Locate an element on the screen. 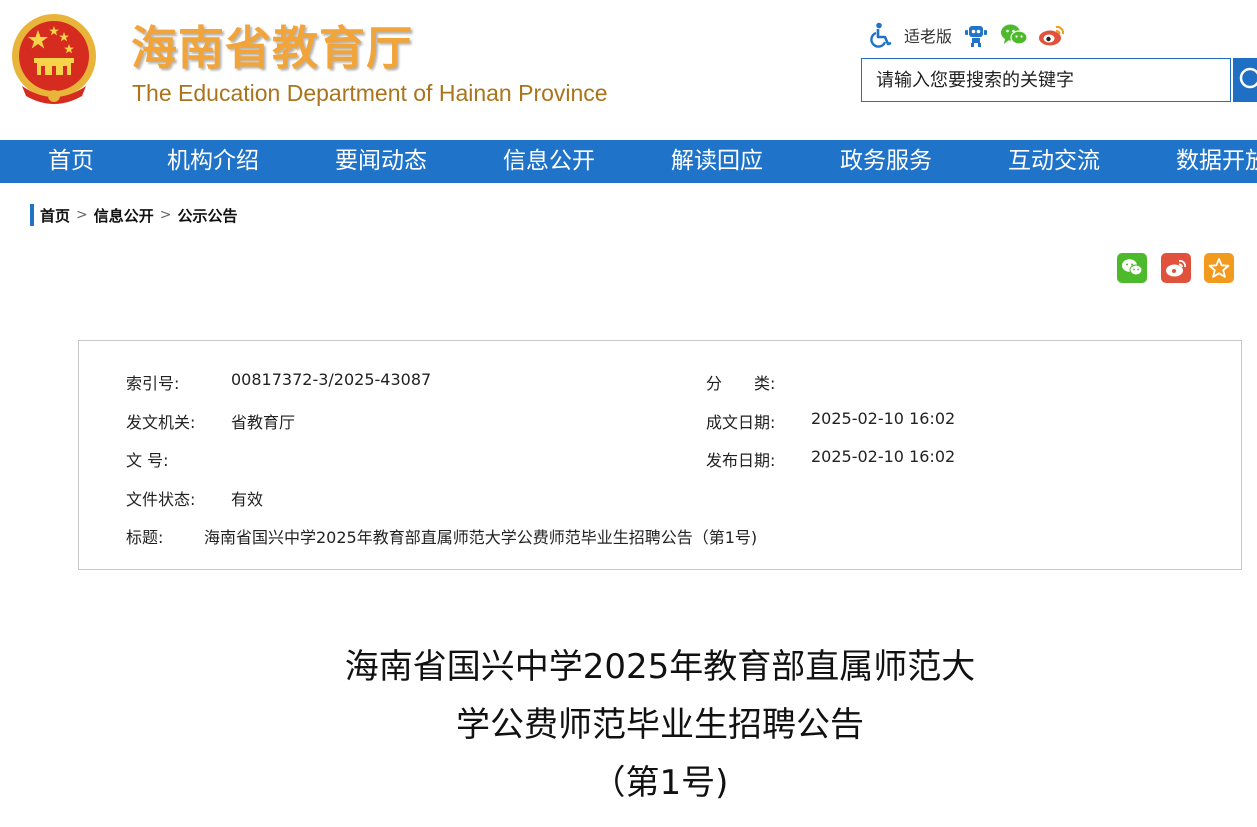 The width and height of the screenshot is (1257, 827). top-tools: 适老版 is located at coordinates (967, 35).